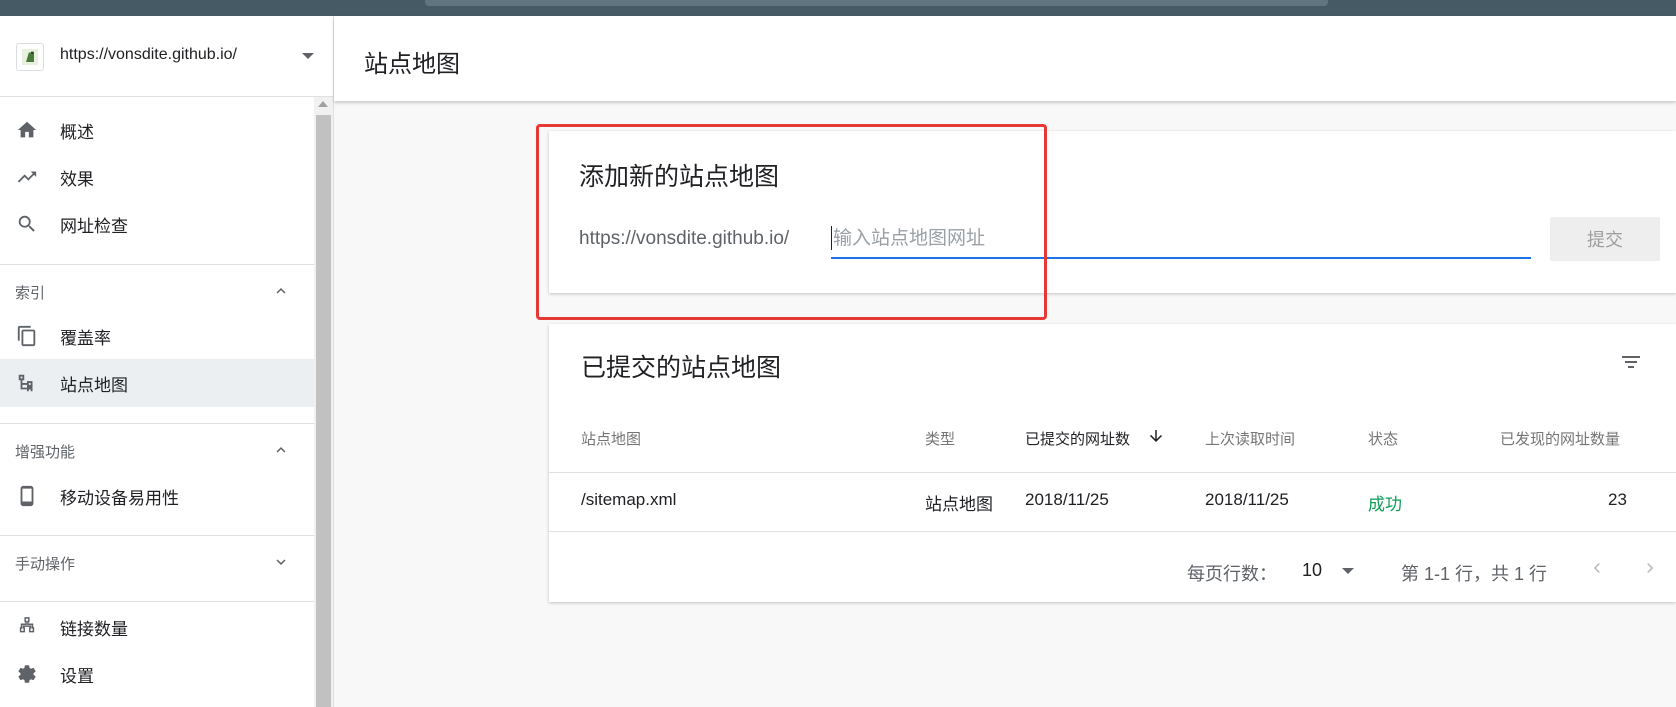 Image resolution: width=1676 pixels, height=707 pixels. Describe the element at coordinates (27, 129) in the screenshot. I see `home-icon` at that location.